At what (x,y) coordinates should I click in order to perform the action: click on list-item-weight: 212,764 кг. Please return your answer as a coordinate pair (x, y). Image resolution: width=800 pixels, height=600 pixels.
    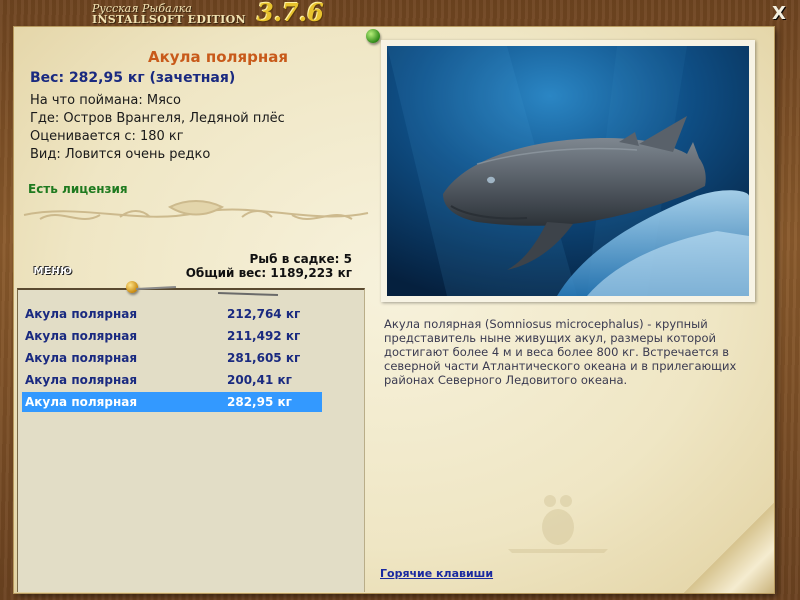
    Looking at the image, I should click on (264, 314).